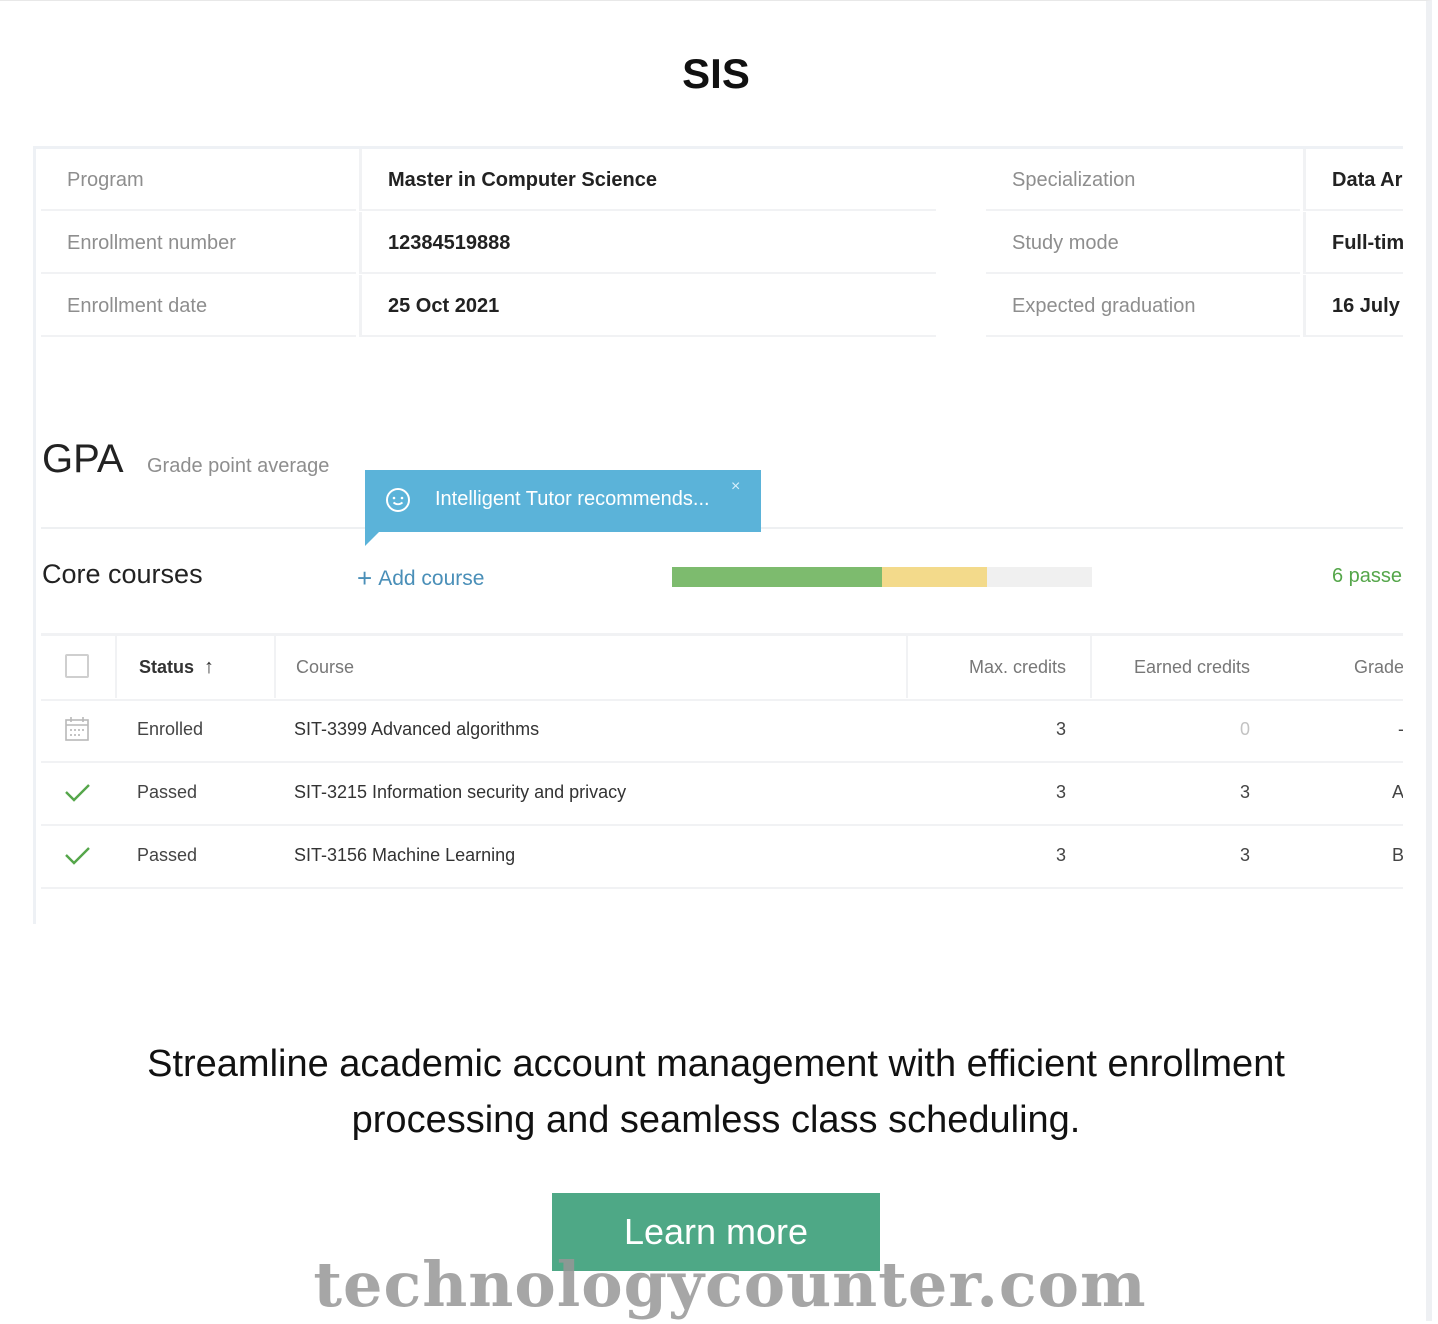  What do you see at coordinates (722, 856) in the screenshot?
I see `table-row: Passed SIT-3156 Machine Learning 3 3 B` at bounding box center [722, 856].